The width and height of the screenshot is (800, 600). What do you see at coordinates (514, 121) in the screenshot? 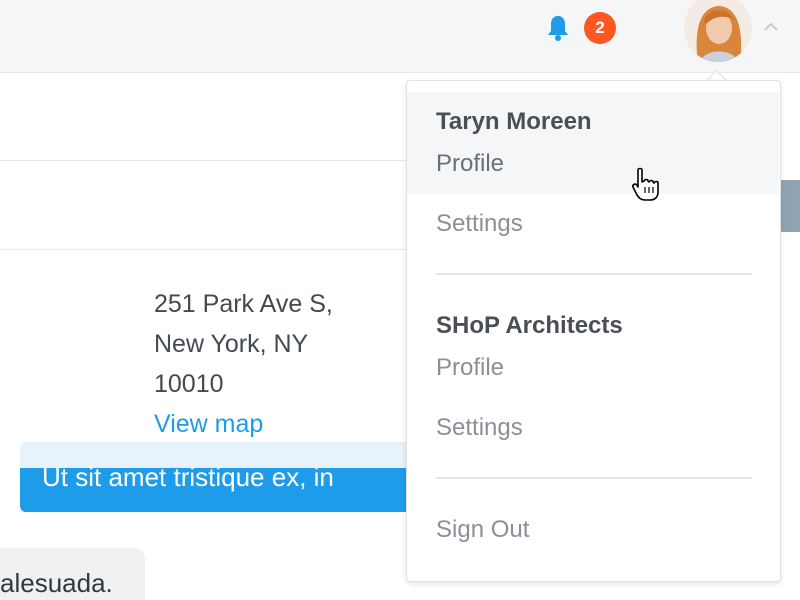
I see `user-name: Taryn Moreen` at bounding box center [514, 121].